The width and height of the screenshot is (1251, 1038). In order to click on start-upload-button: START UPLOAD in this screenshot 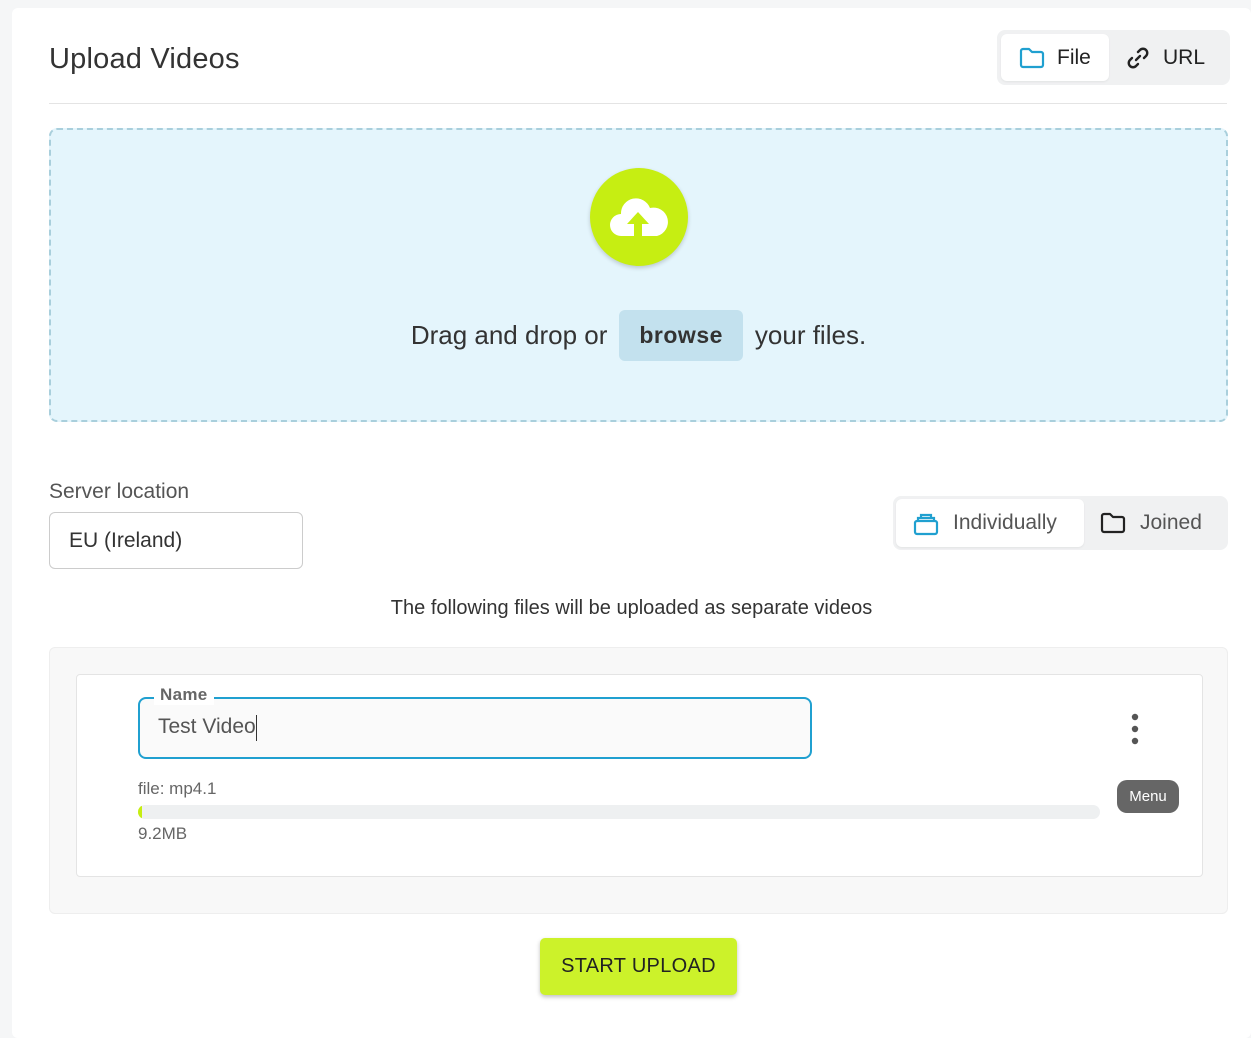, I will do `click(638, 966)`.